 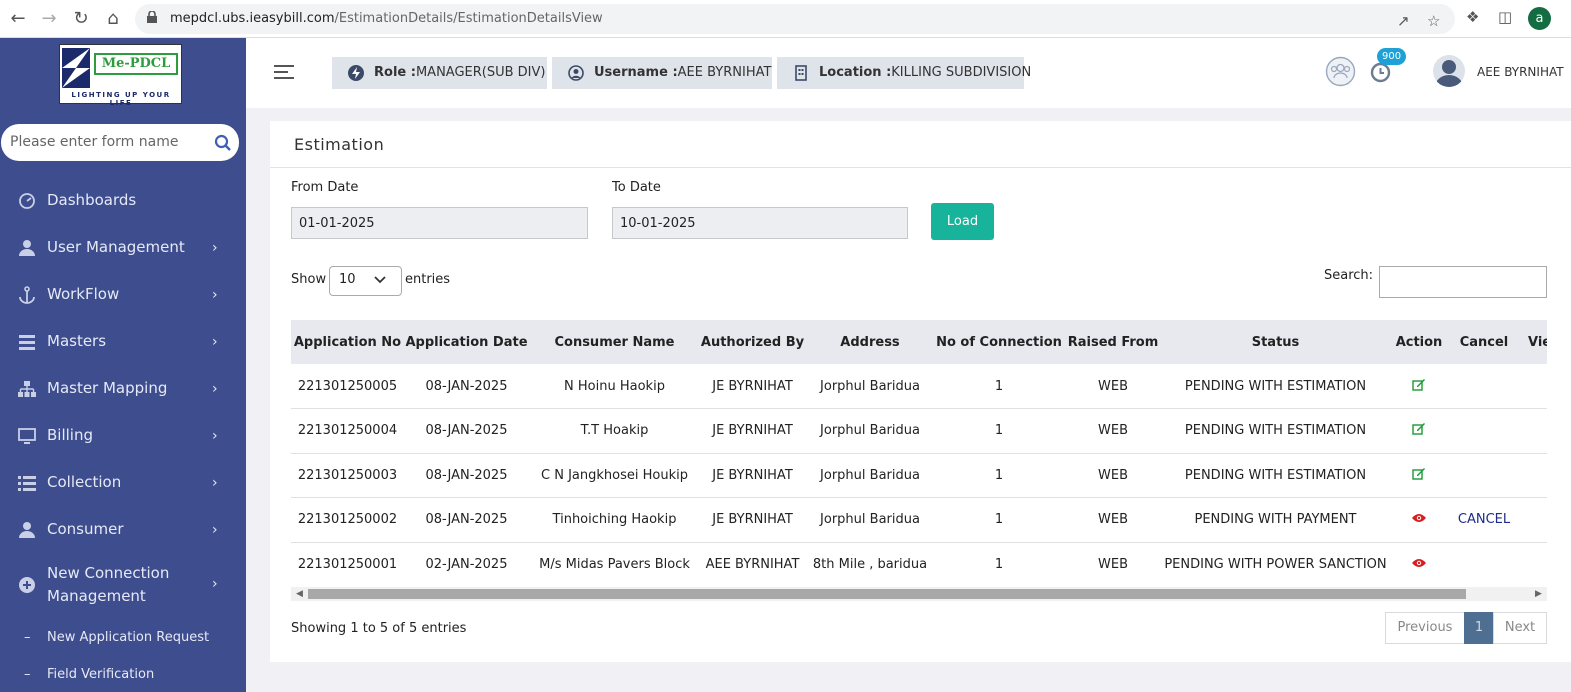 What do you see at coordinates (123, 436) in the screenshot?
I see `sidebar-item-billing: Billing ›` at bounding box center [123, 436].